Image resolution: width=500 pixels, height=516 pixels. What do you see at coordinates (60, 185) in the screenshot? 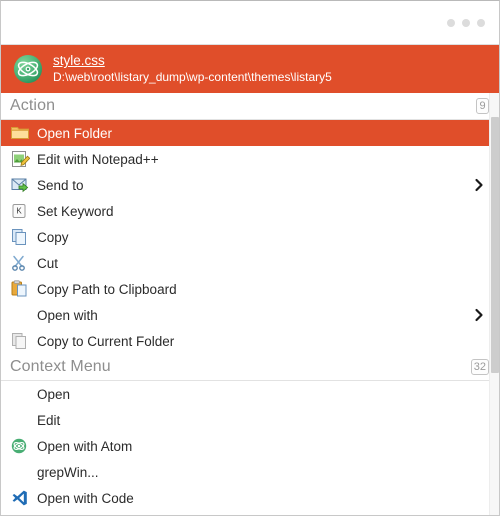
I see `menu-item-label: Send to` at bounding box center [60, 185].